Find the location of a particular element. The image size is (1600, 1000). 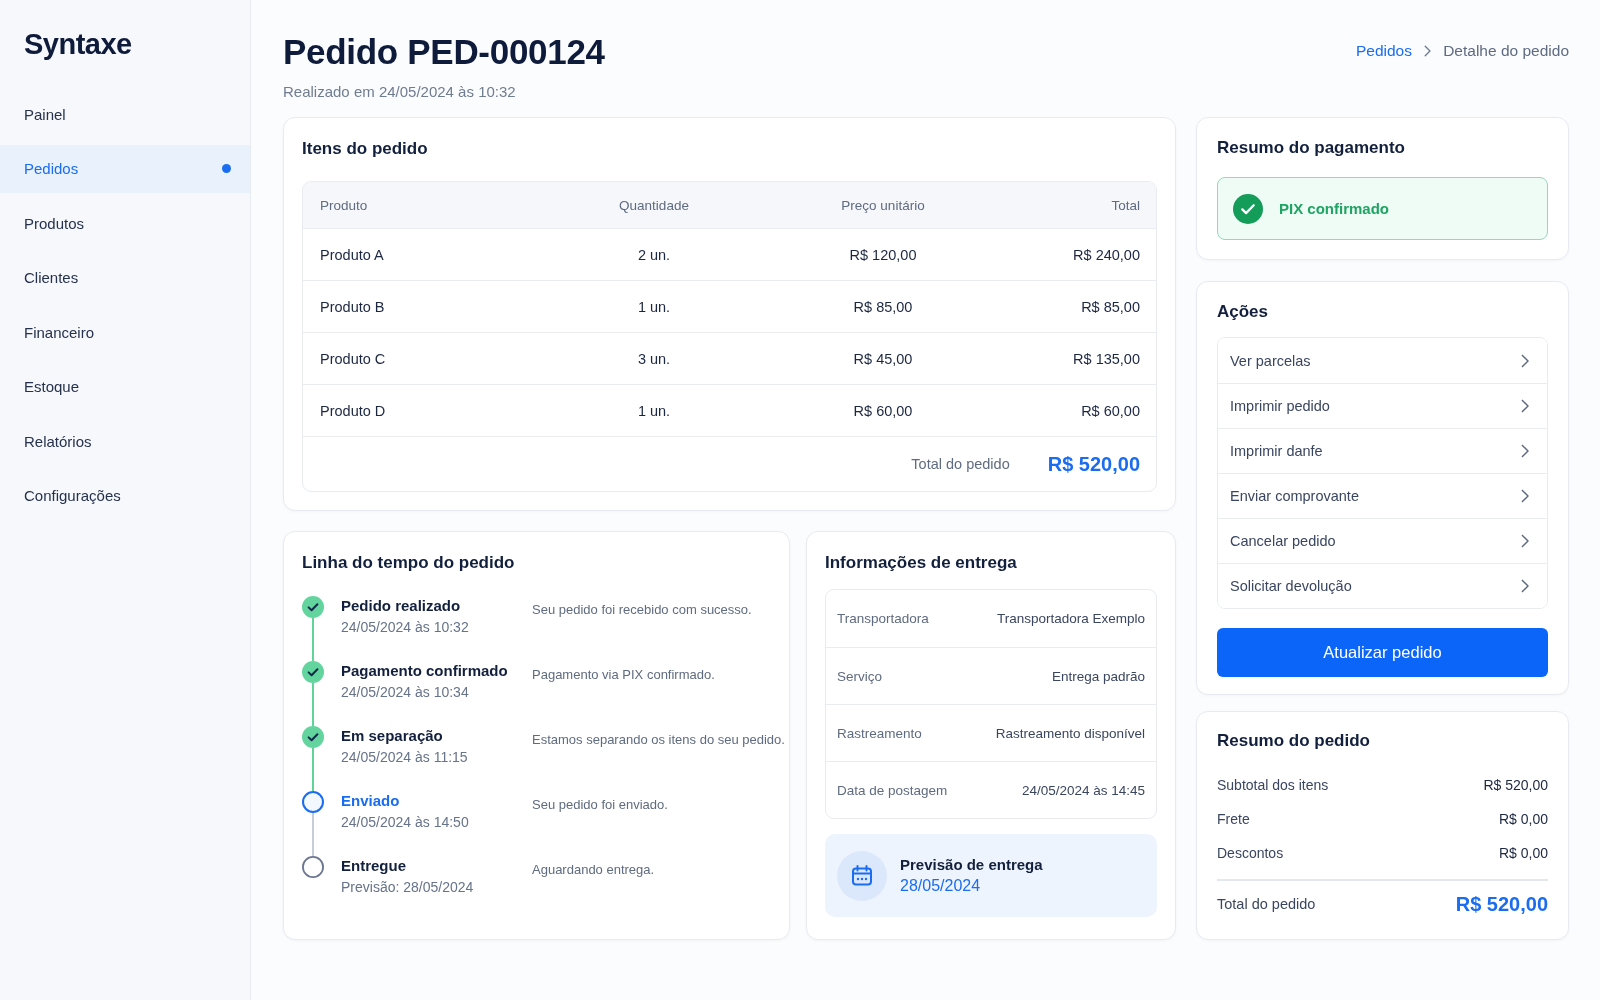

step-description: Estamos separando os itens do seu pedido. is located at coordinates (658, 740).